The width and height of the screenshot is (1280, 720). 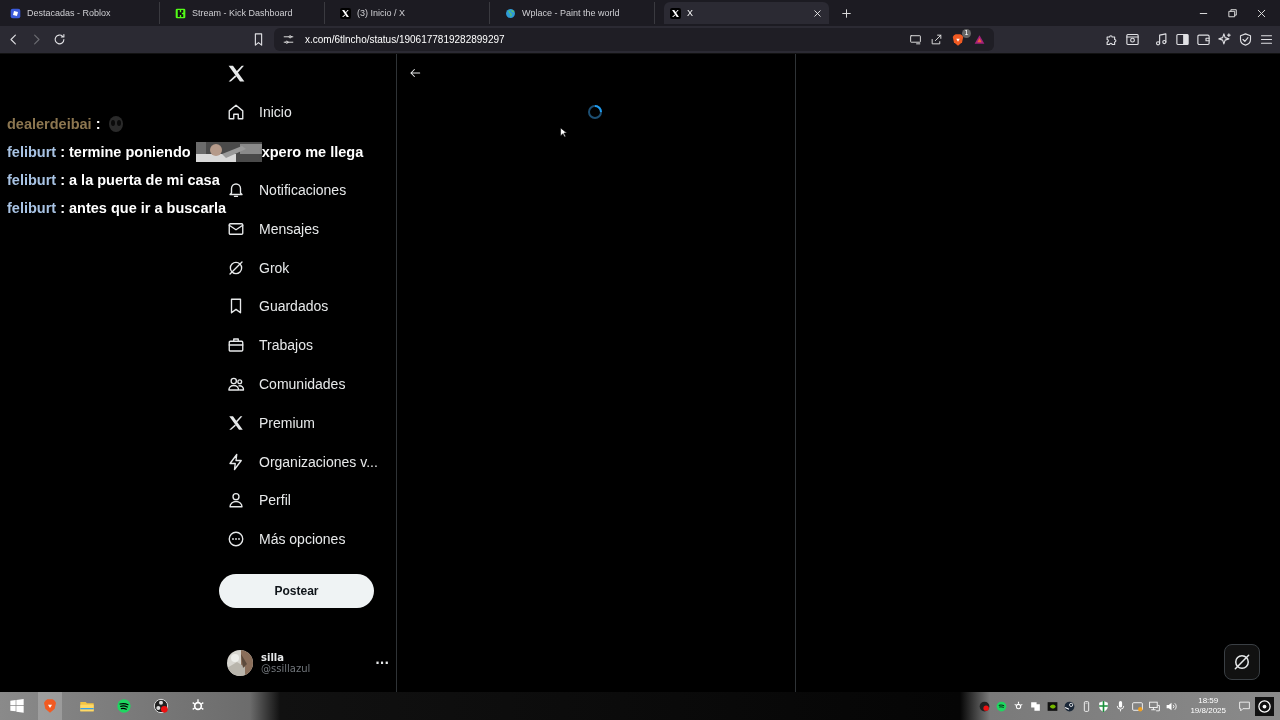 I want to click on lion-icon, so click(x=50, y=706).